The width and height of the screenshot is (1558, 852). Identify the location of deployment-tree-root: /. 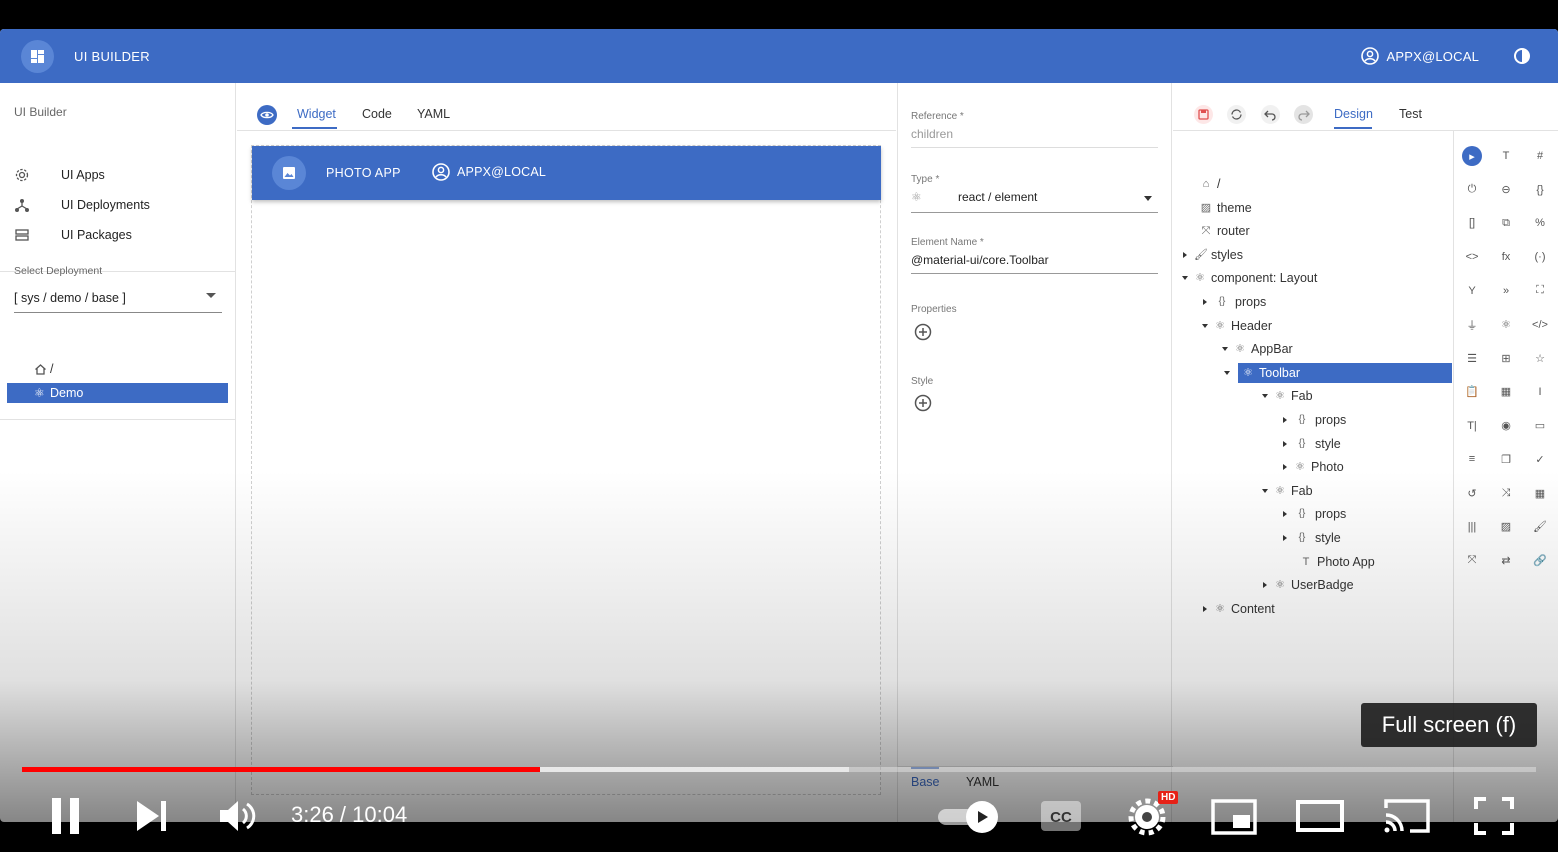
(117, 369).